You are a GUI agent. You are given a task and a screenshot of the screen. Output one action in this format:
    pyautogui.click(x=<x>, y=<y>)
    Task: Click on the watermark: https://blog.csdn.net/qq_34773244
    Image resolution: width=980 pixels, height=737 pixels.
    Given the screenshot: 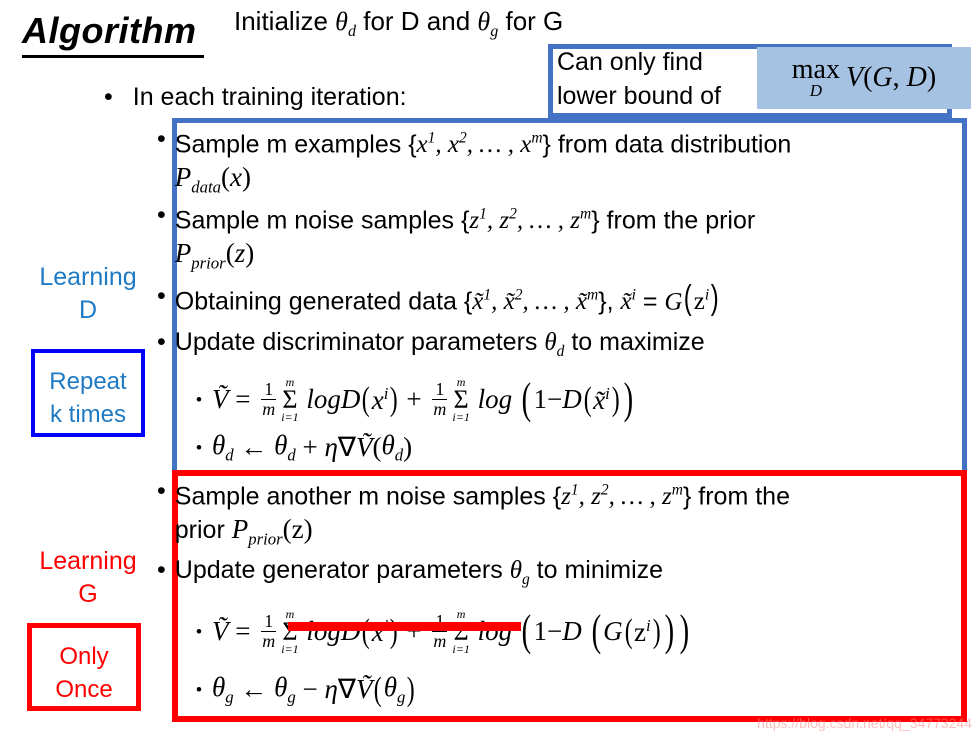 What is the action you would take?
    pyautogui.click(x=864, y=723)
    